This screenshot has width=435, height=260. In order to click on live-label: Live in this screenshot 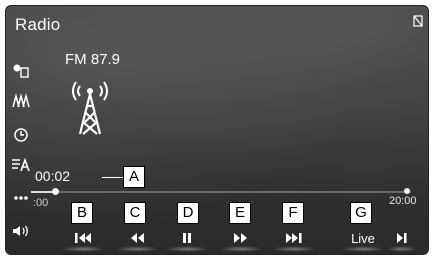, I will do `click(363, 238)`.